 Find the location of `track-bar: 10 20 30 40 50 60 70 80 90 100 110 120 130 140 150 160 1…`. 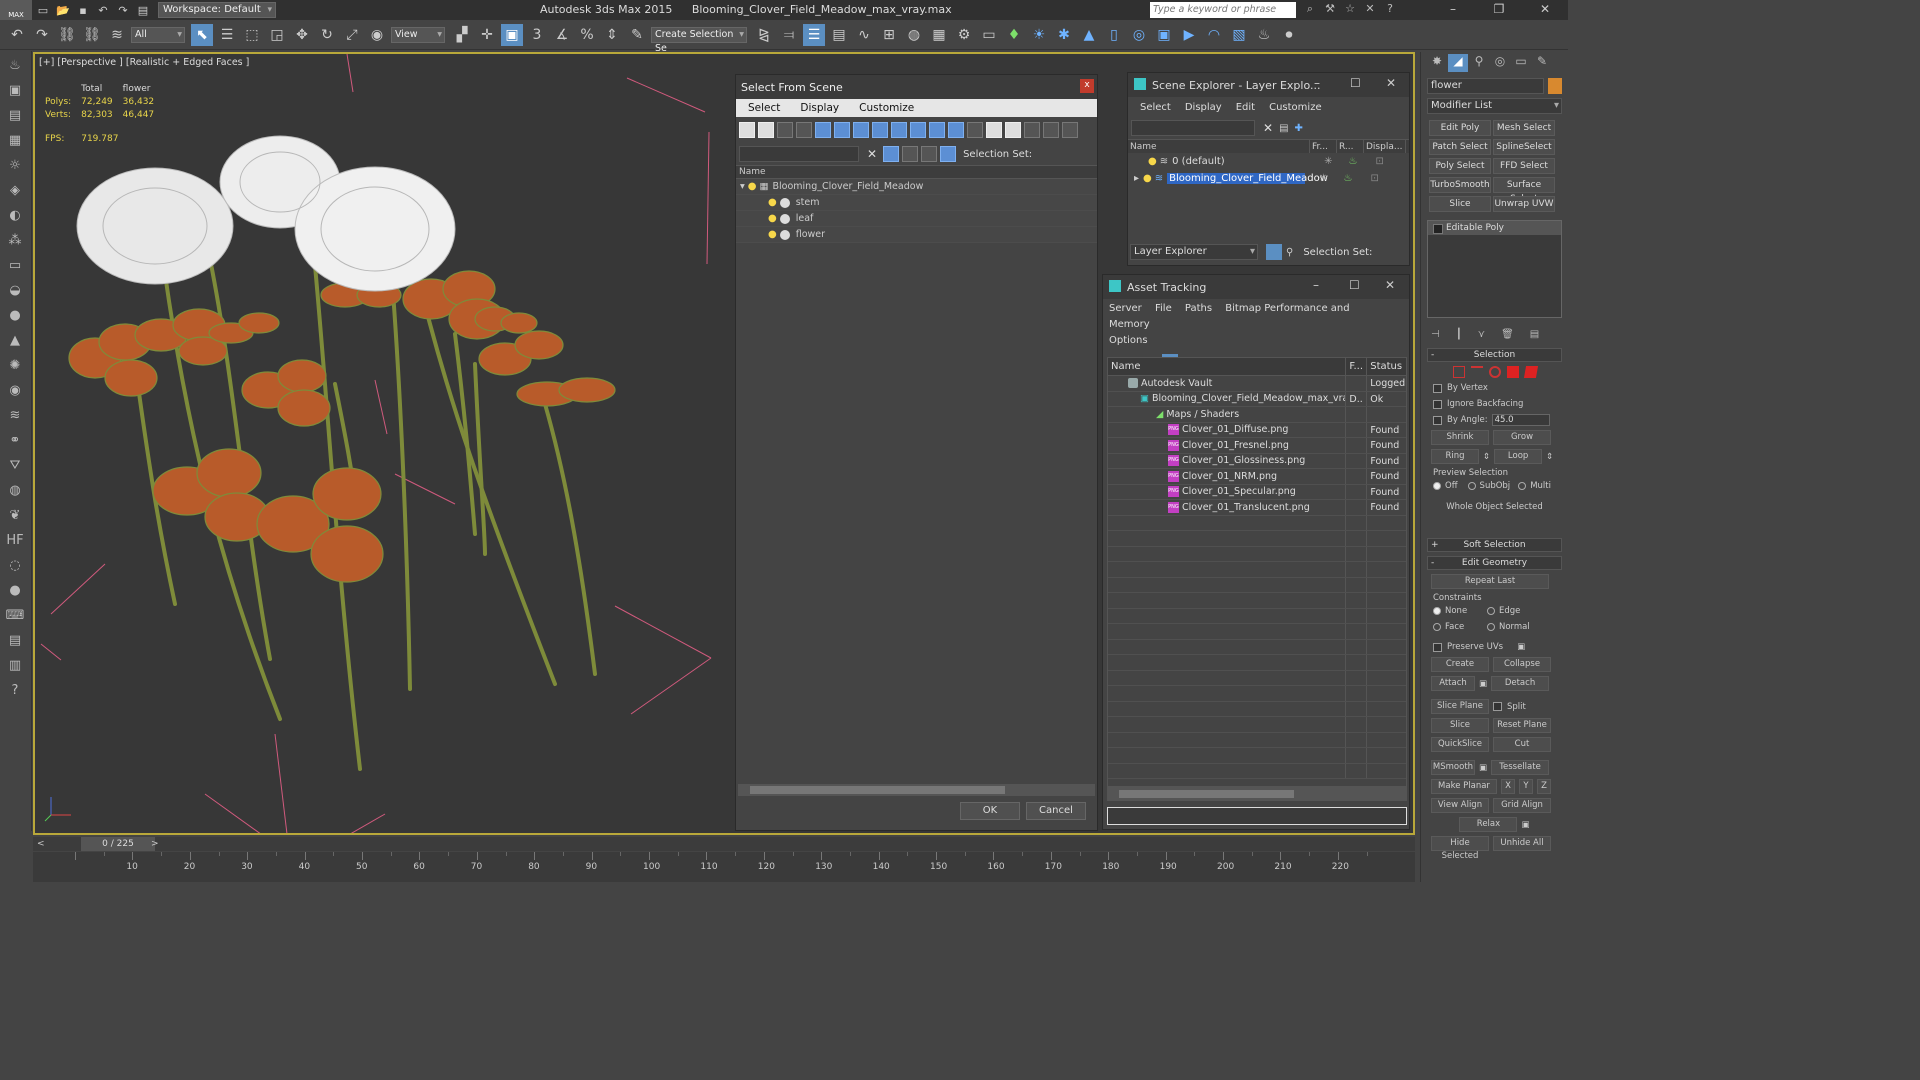

track-bar: 10 20 30 40 50 60 70 80 90 100 110 120 130 140 150 160 1… is located at coordinates (724, 867).